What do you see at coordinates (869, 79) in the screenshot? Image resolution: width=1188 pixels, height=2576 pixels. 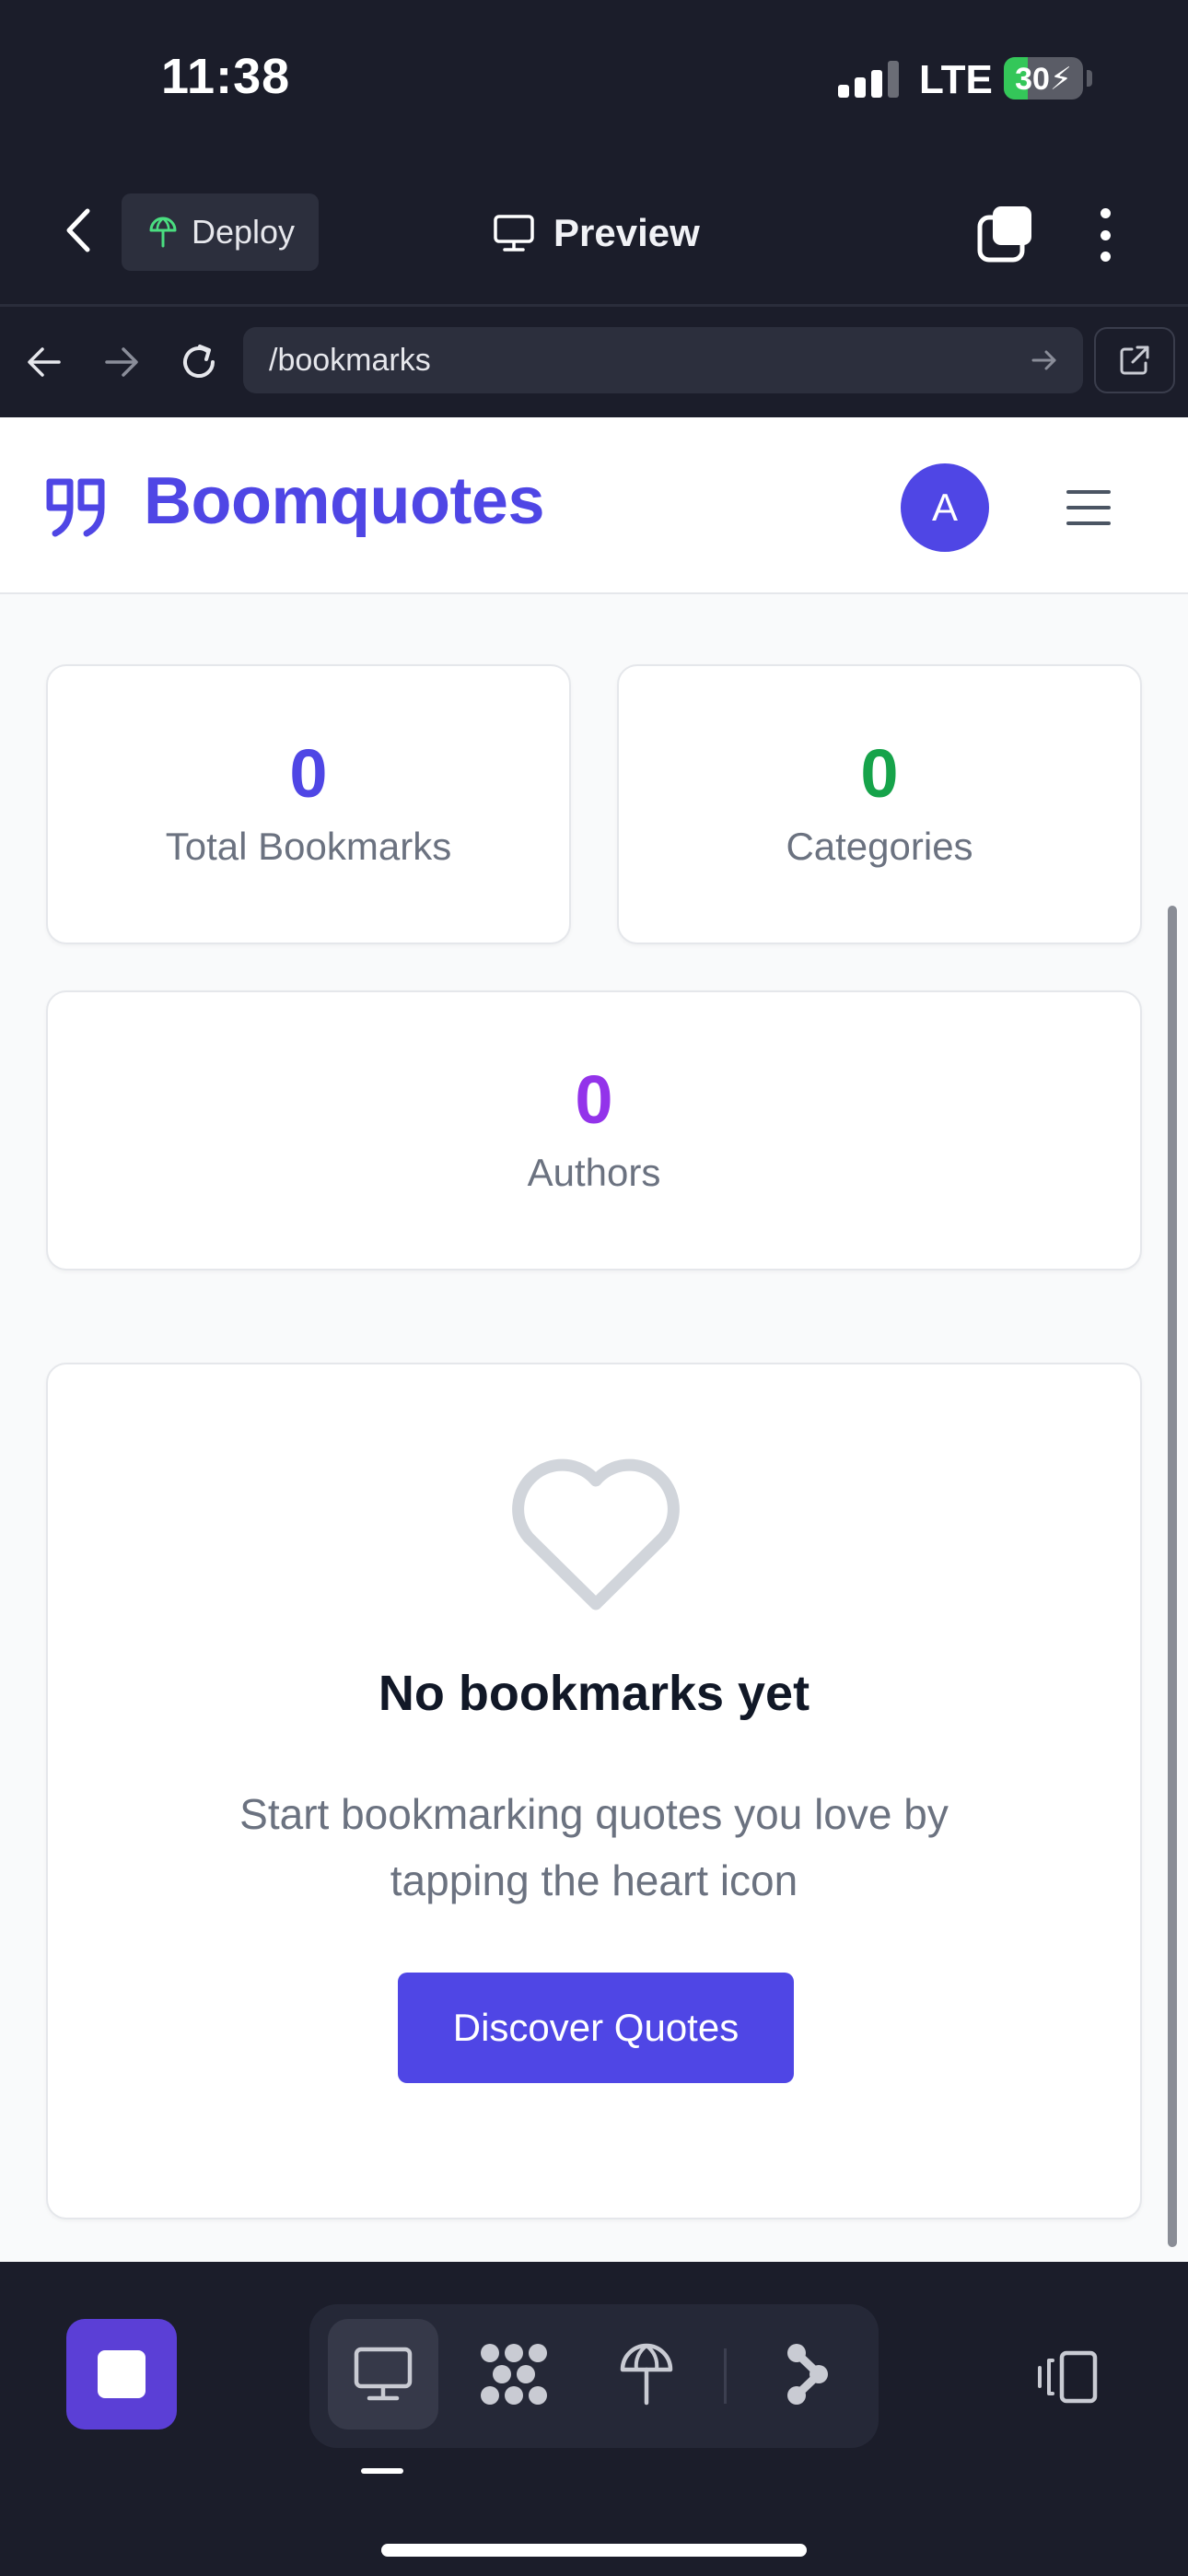 I see `signal-strength-icon` at bounding box center [869, 79].